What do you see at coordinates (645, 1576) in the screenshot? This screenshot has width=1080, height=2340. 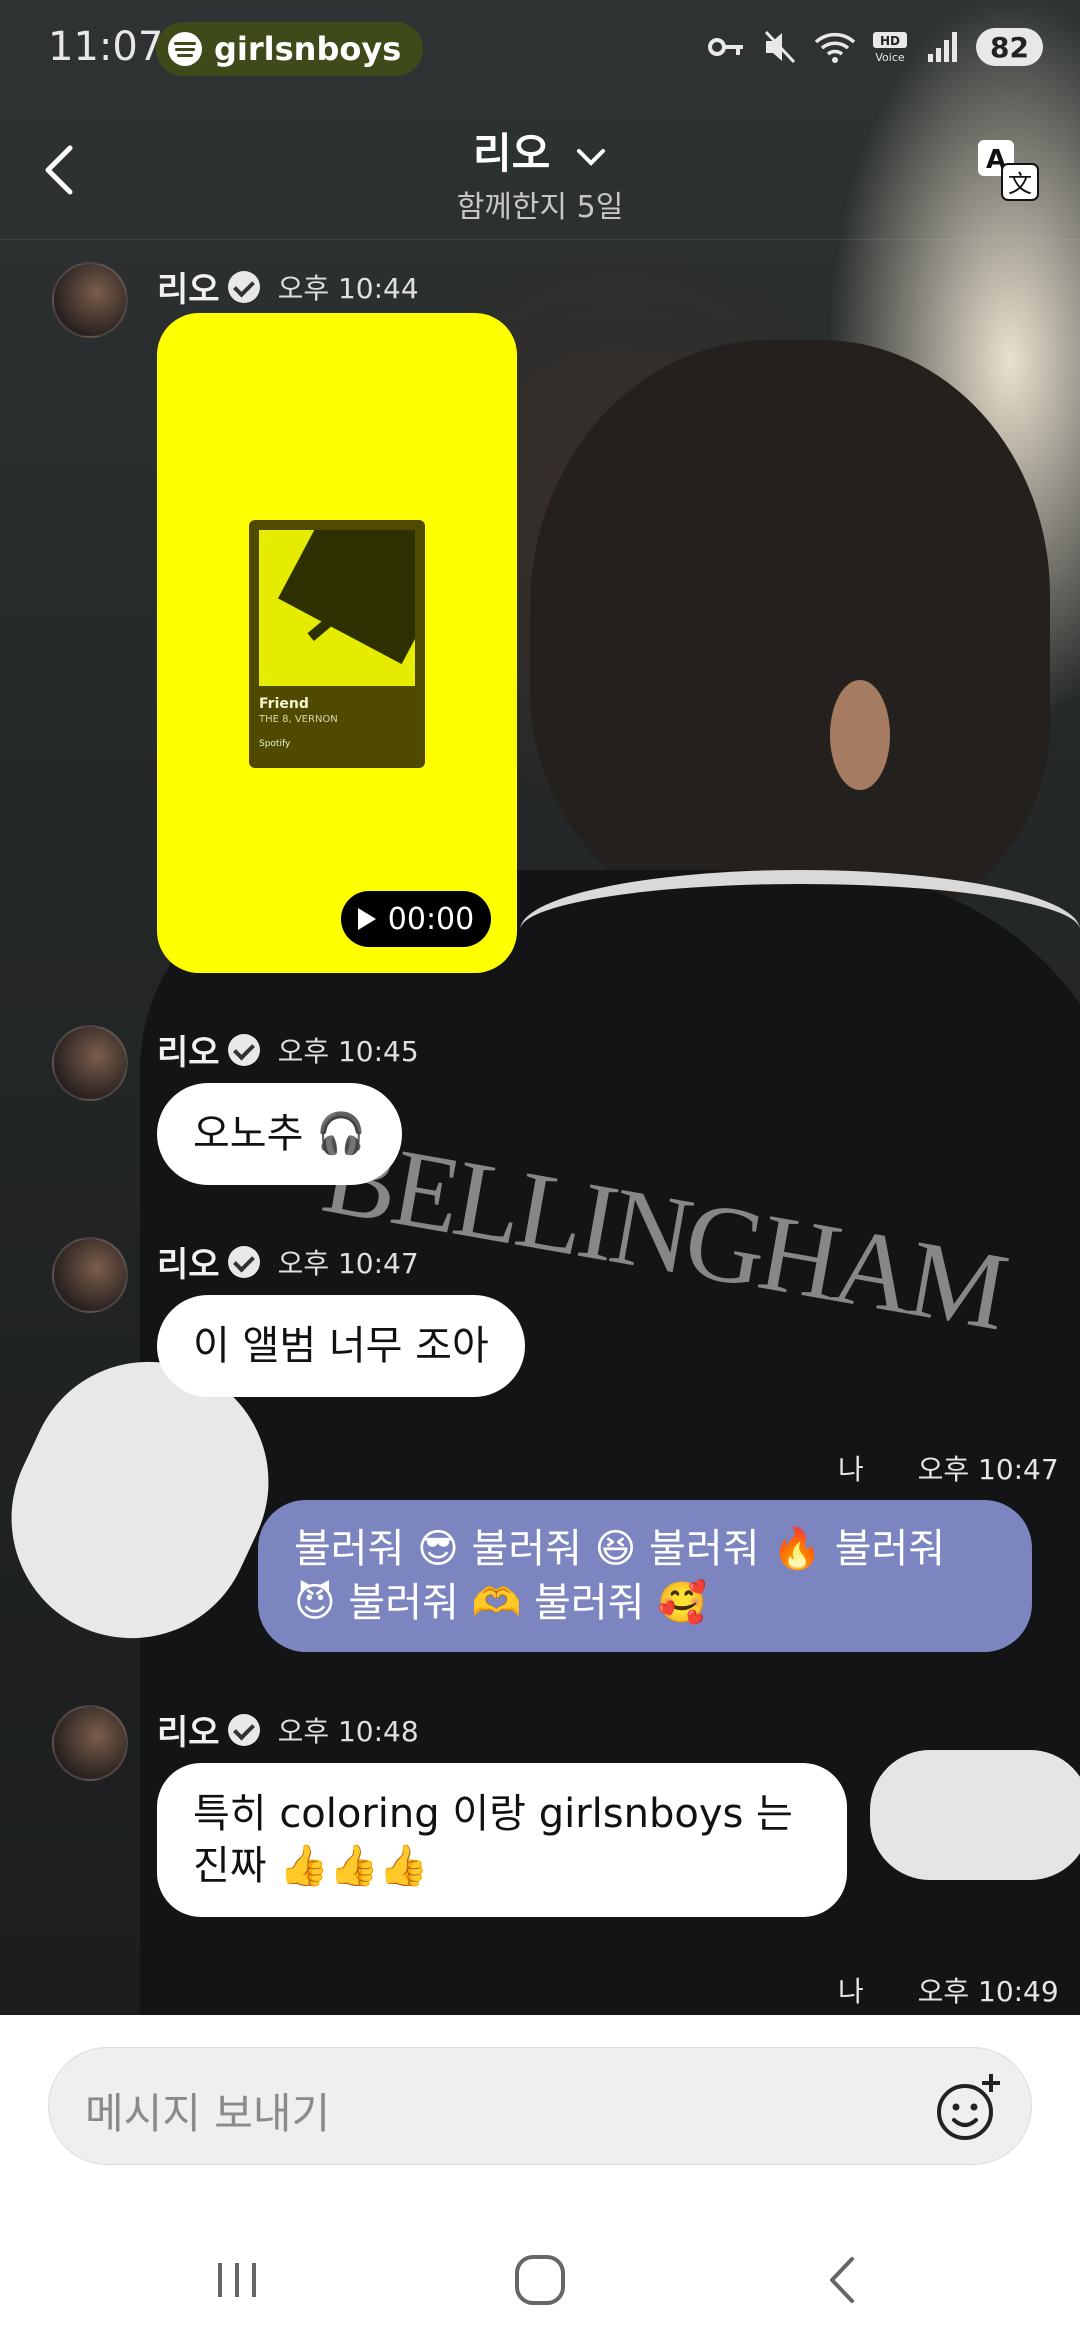 I see `outgoing-message-bubble: 불러줘 😎 불러줘 😆 불러줘 🔥 불러줘 😈 불러줘 🫶 불러줘 🥰` at bounding box center [645, 1576].